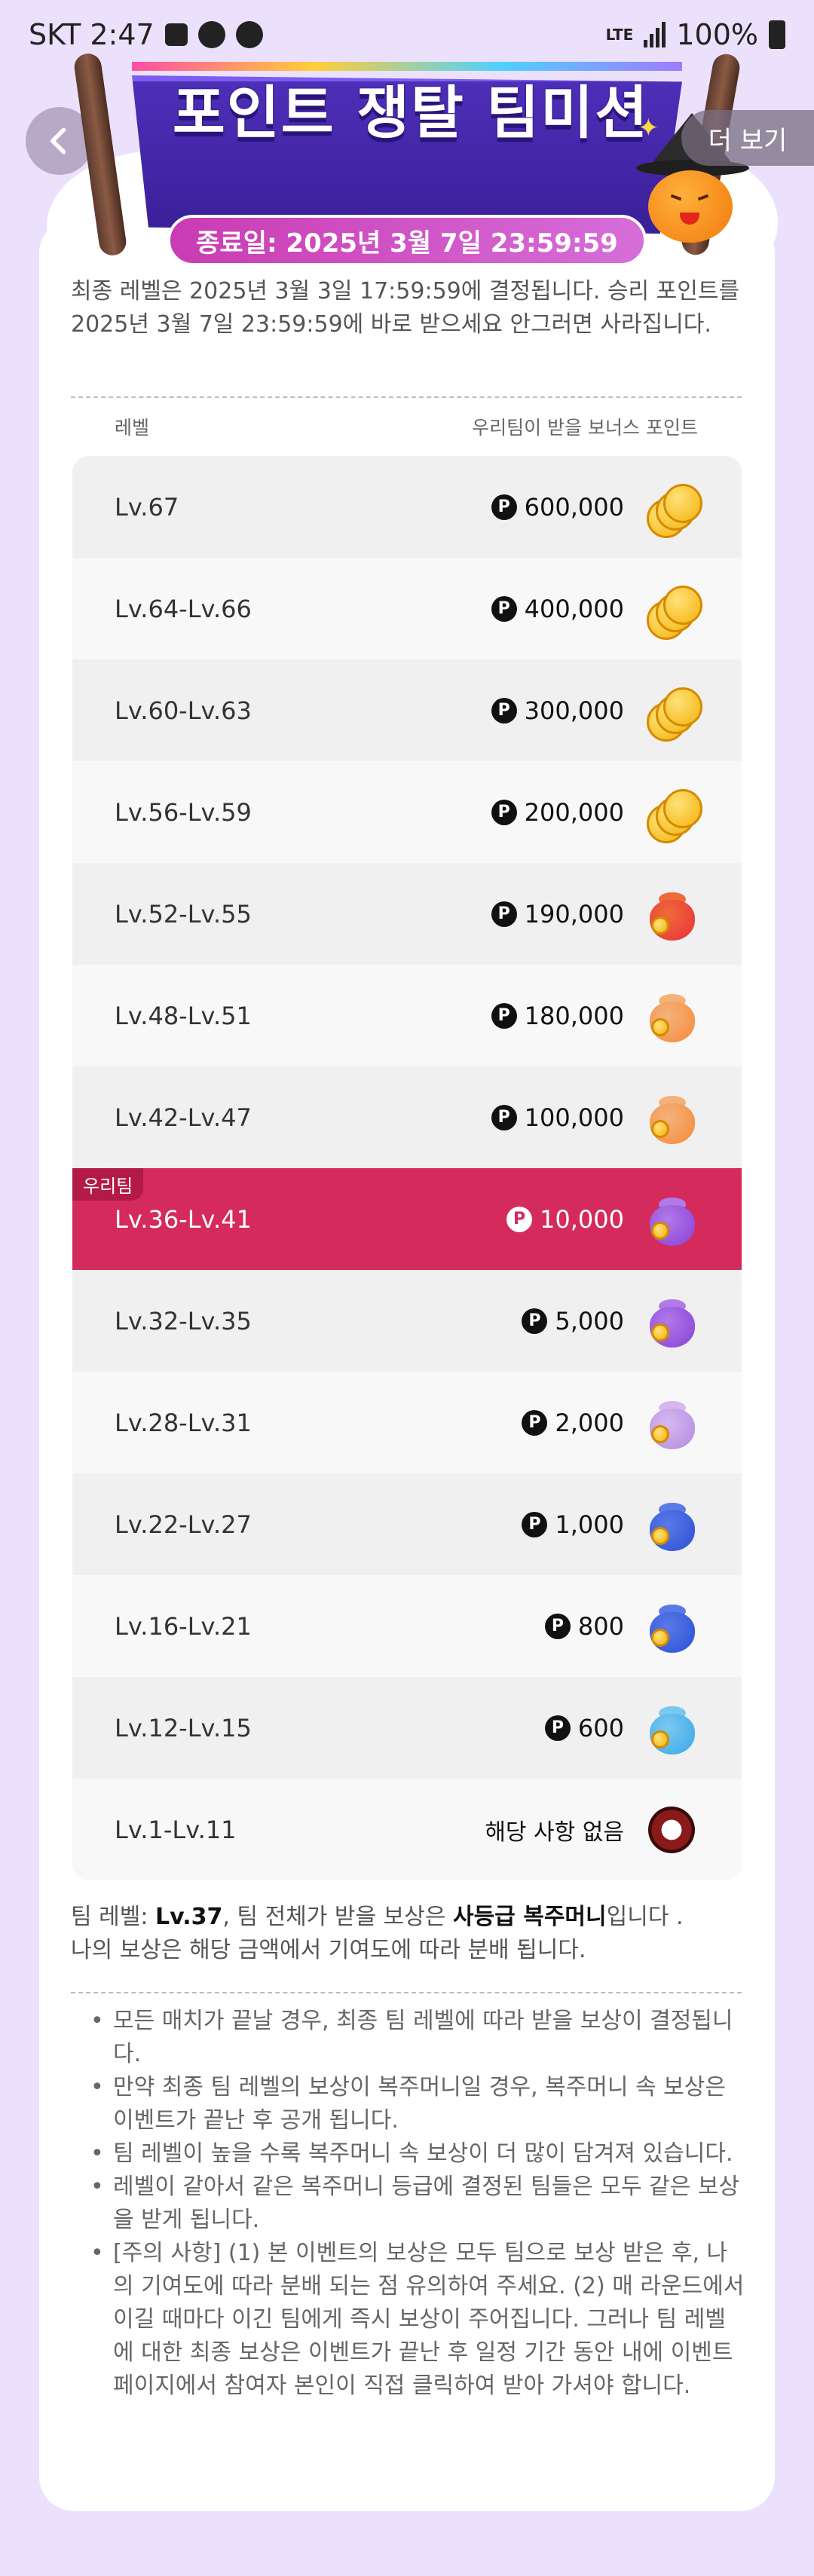 Image resolution: width=814 pixels, height=2576 pixels. Describe the element at coordinates (589, 1422) in the screenshot. I see `row-points-value: 2,000` at that location.